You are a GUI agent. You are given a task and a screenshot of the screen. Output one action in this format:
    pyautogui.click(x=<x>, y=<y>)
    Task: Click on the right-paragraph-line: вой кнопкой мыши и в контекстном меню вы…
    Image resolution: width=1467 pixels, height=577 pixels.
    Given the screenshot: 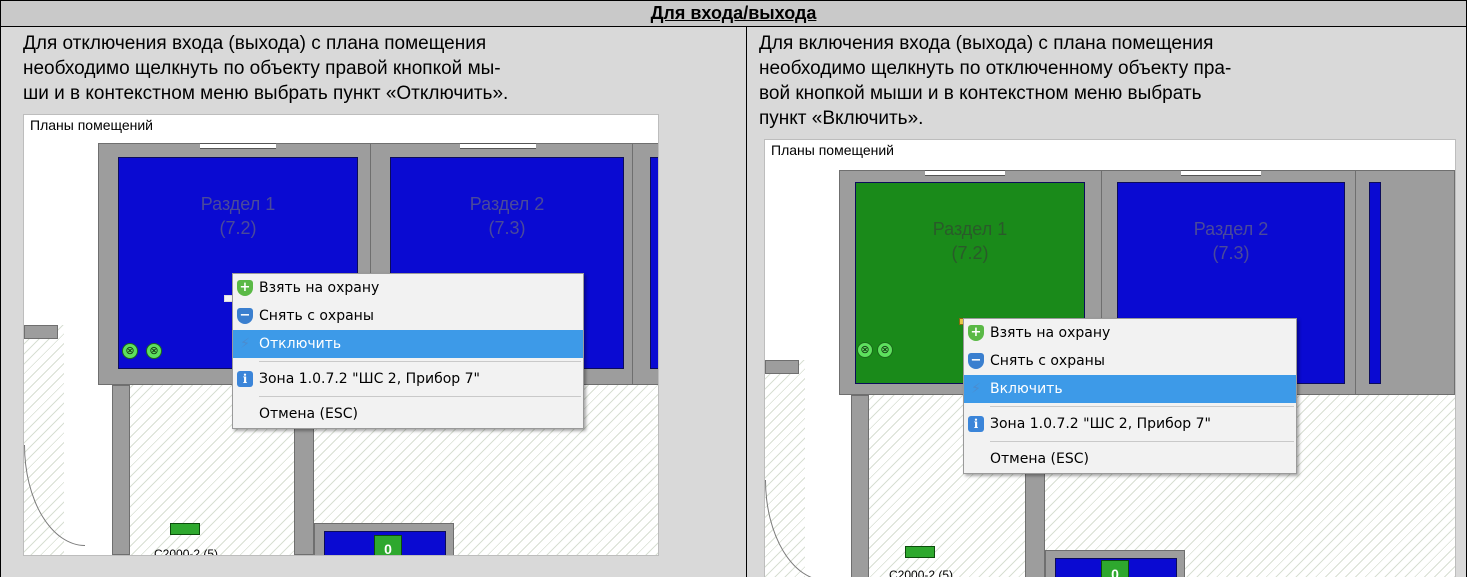 What is the action you would take?
    pyautogui.click(x=980, y=93)
    